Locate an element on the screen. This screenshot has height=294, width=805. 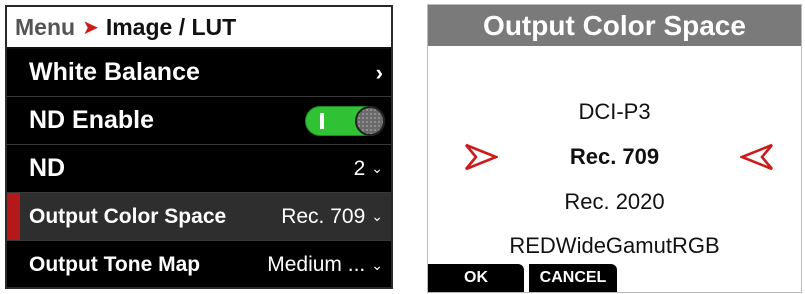
nd-enable-toggle is located at coordinates (345, 120).